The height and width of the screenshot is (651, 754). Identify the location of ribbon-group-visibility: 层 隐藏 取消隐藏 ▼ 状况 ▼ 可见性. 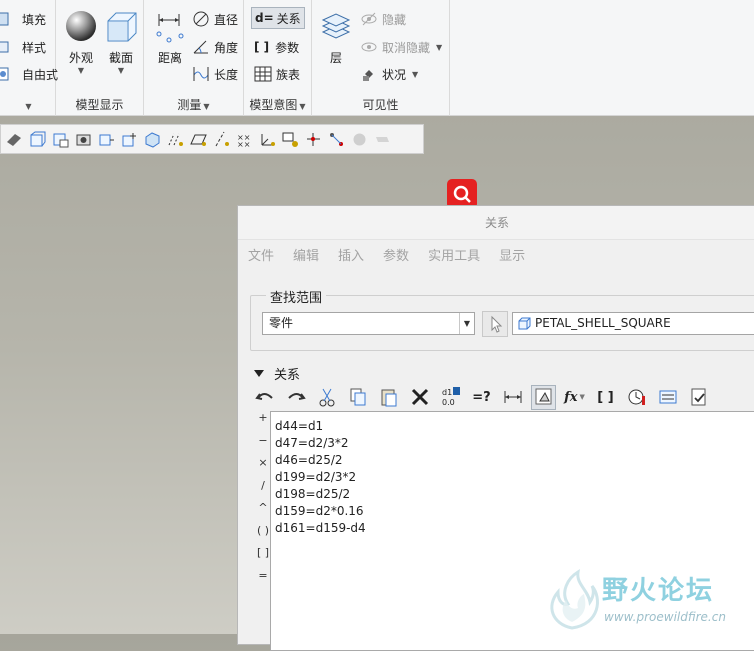
(381, 58).